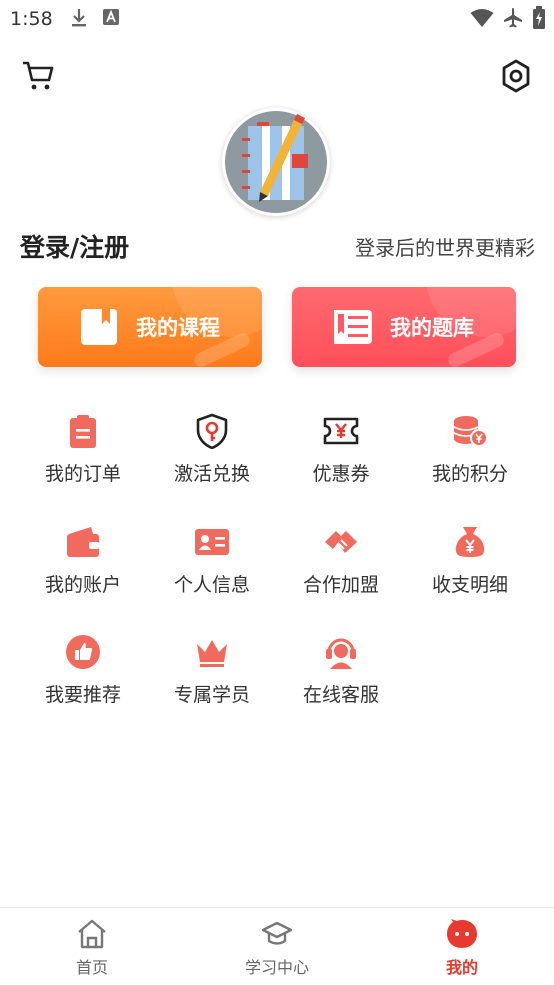  I want to click on grid-item-label: 我的账户, so click(82, 585).